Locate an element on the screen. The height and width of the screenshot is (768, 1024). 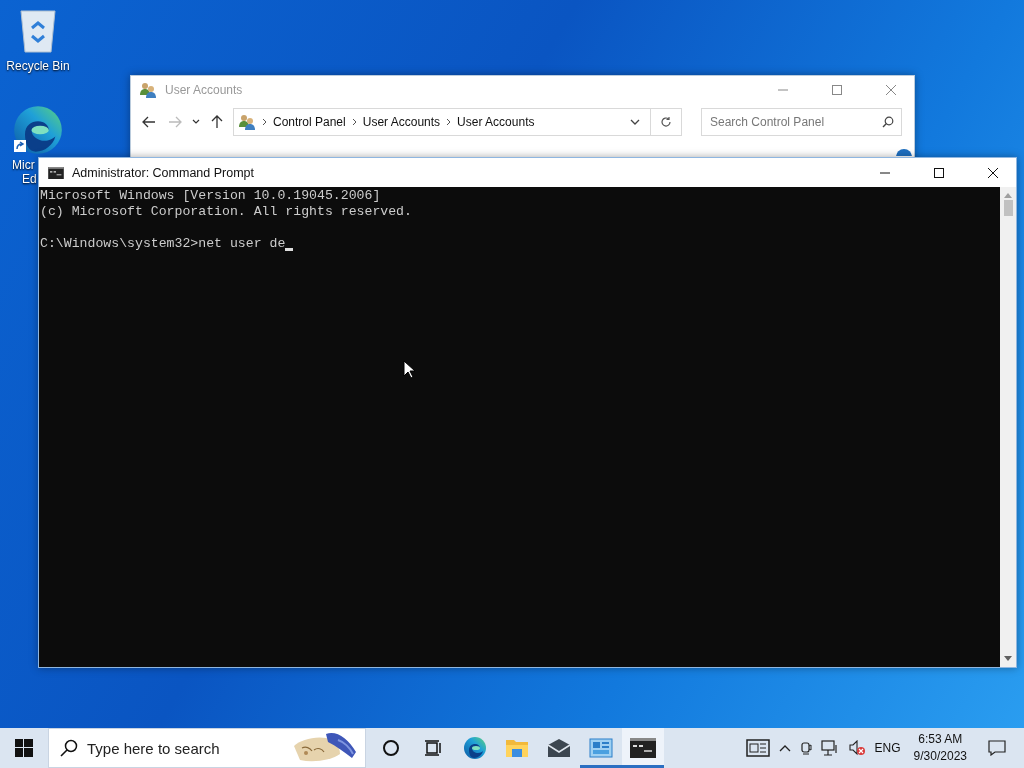
notification-icon is located at coordinates (997, 748).